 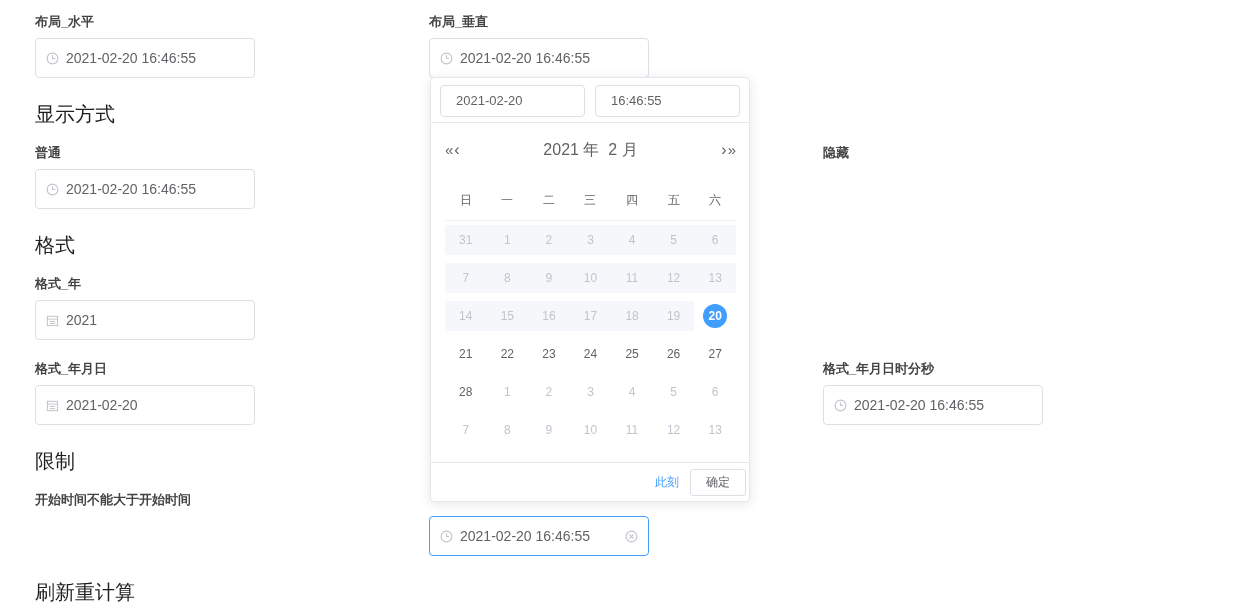 I want to click on date-cell: 23, so click(x=548, y=354).